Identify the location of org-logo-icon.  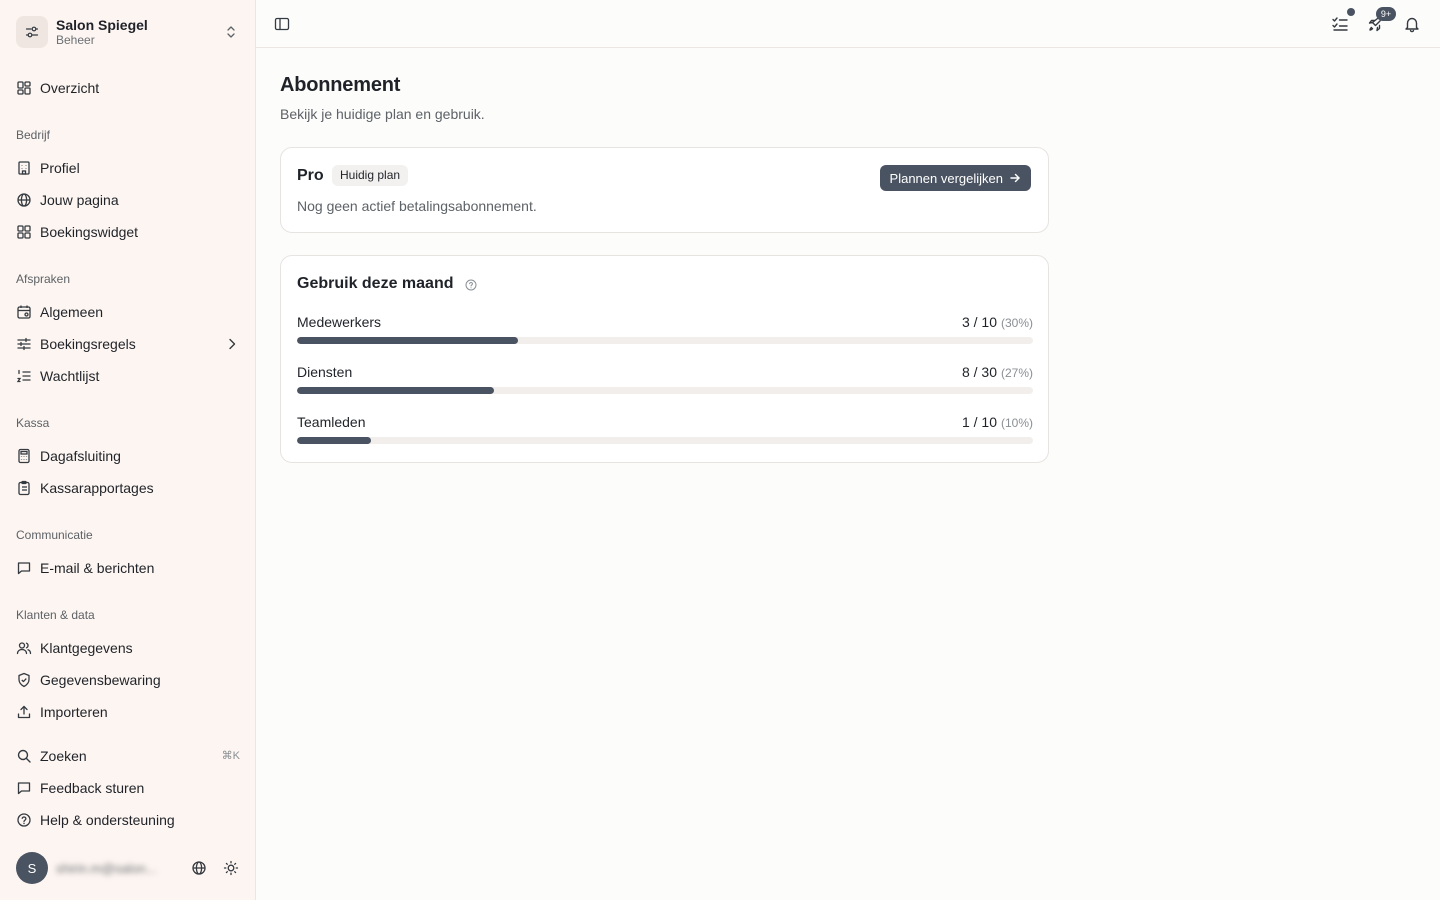
(32, 32).